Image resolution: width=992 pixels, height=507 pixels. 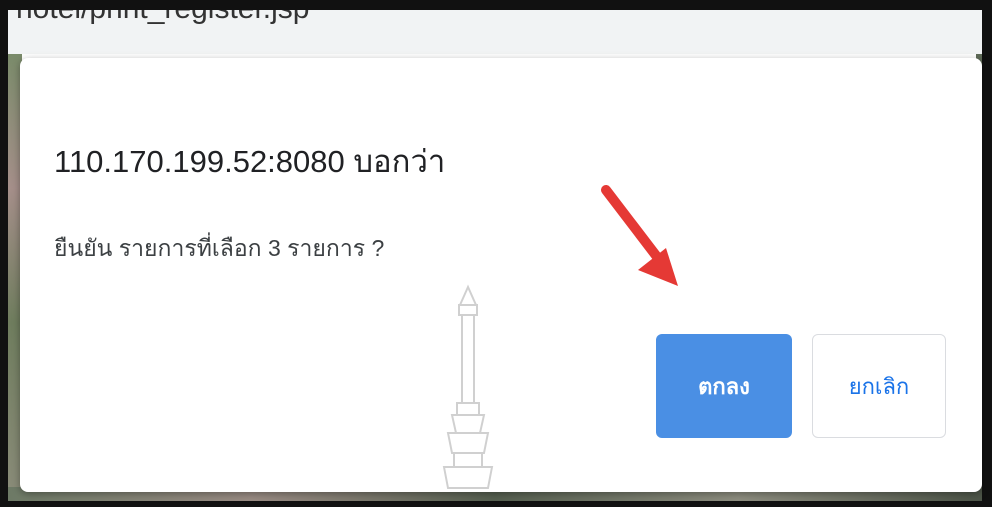 What do you see at coordinates (987, 253) in the screenshot?
I see `border-right` at bounding box center [987, 253].